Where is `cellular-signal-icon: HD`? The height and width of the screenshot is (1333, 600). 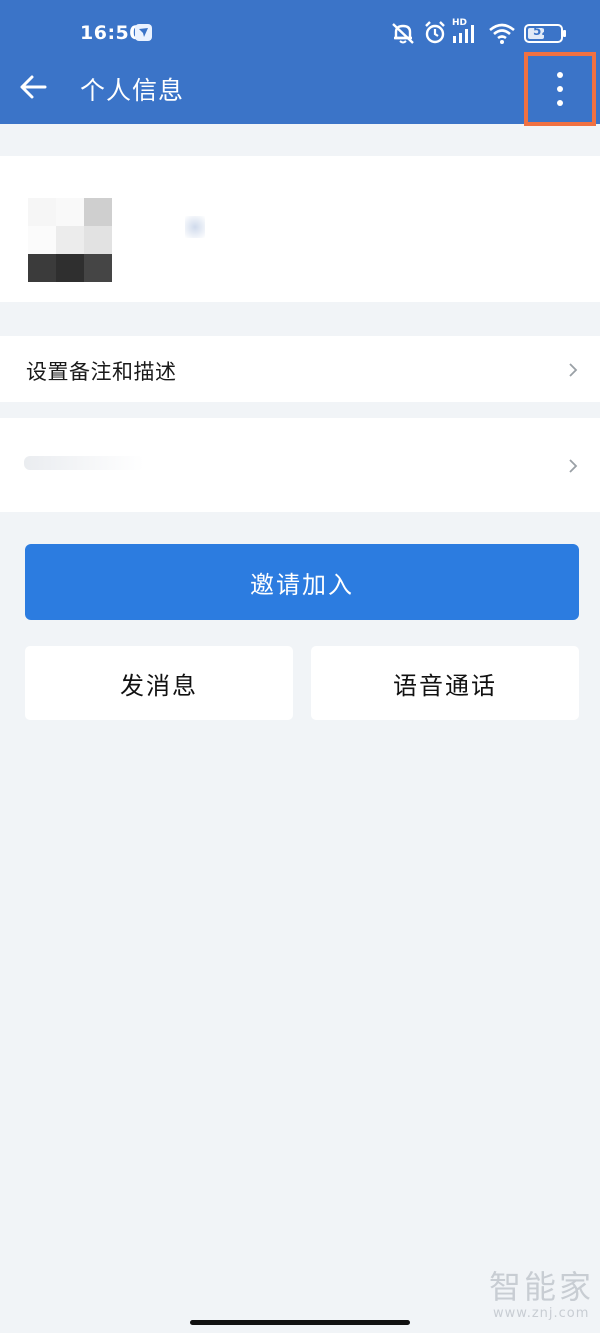
cellular-signal-icon: HD is located at coordinates (466, 34).